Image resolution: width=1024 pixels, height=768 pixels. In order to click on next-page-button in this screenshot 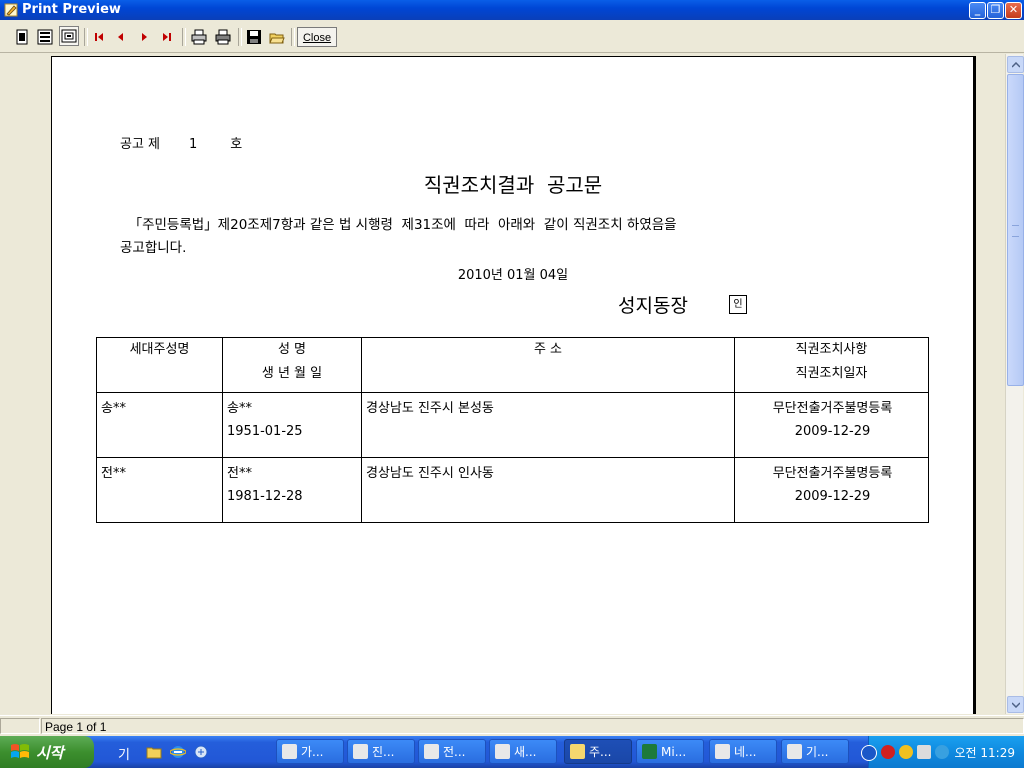, I will do `click(144, 37)`.